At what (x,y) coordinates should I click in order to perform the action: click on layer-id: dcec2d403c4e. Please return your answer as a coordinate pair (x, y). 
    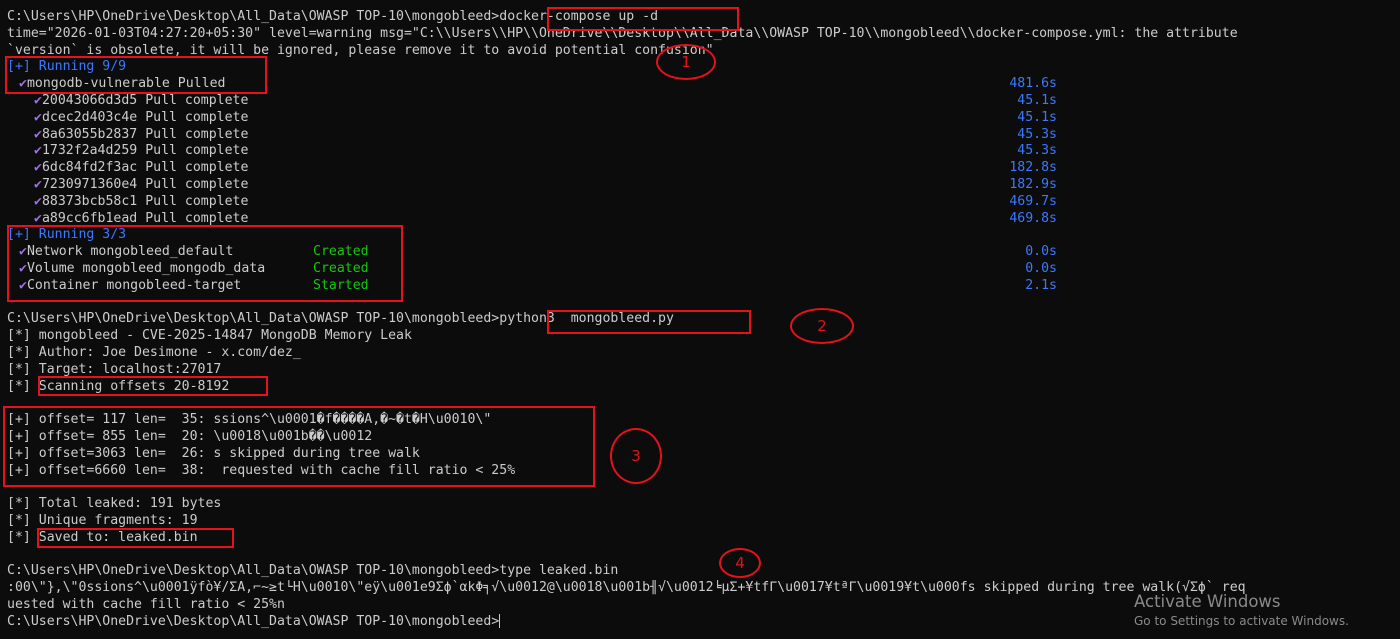
    Looking at the image, I should click on (89, 117).